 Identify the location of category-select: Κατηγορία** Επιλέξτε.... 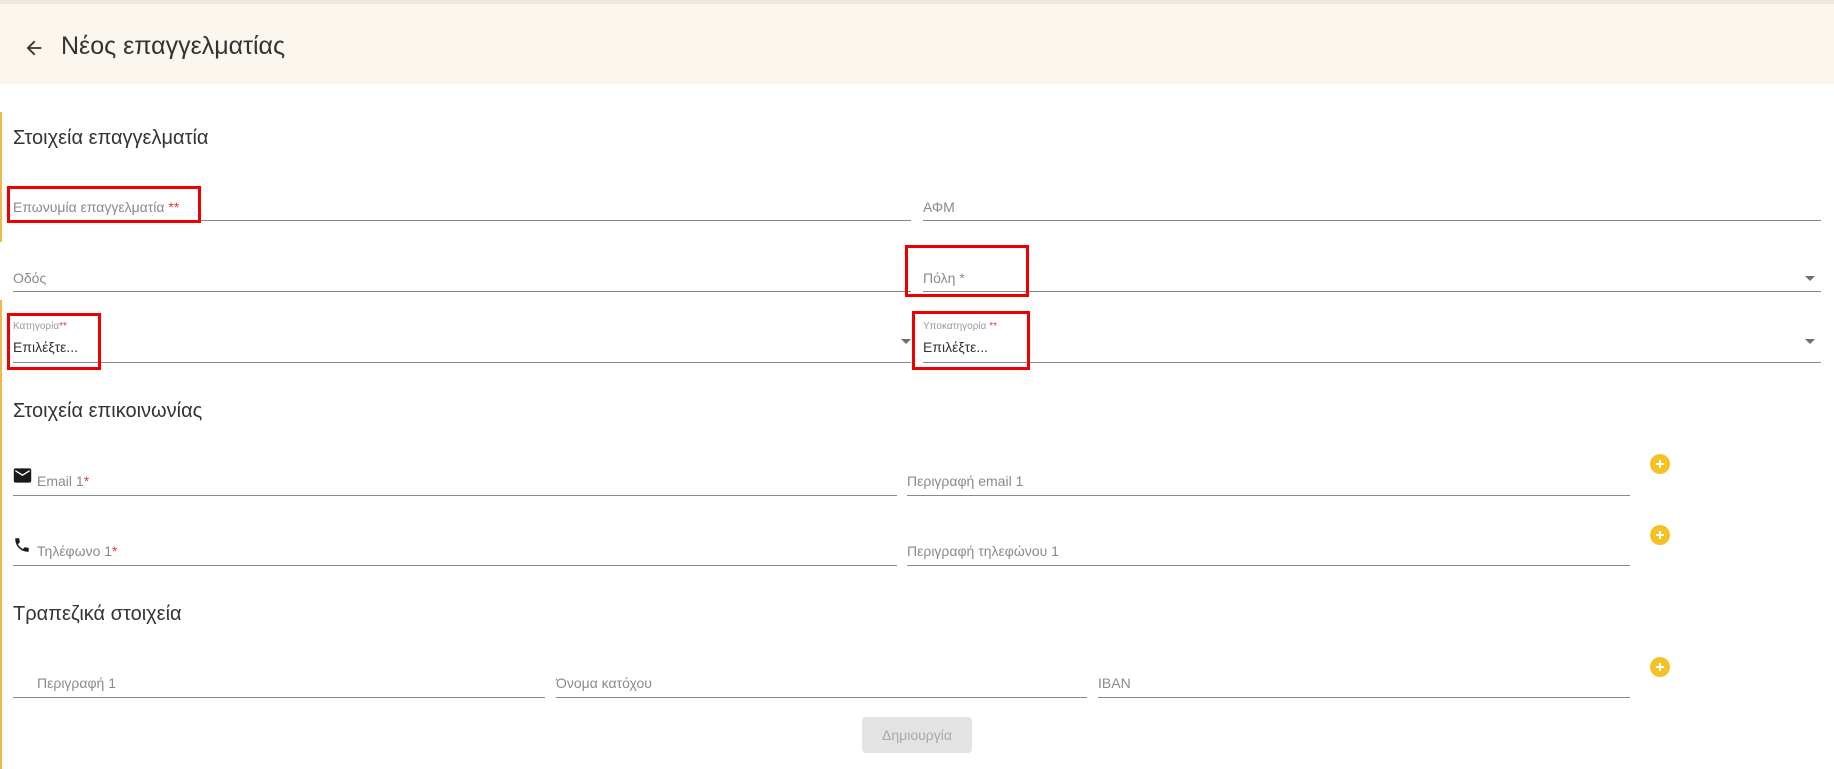
(462, 340).